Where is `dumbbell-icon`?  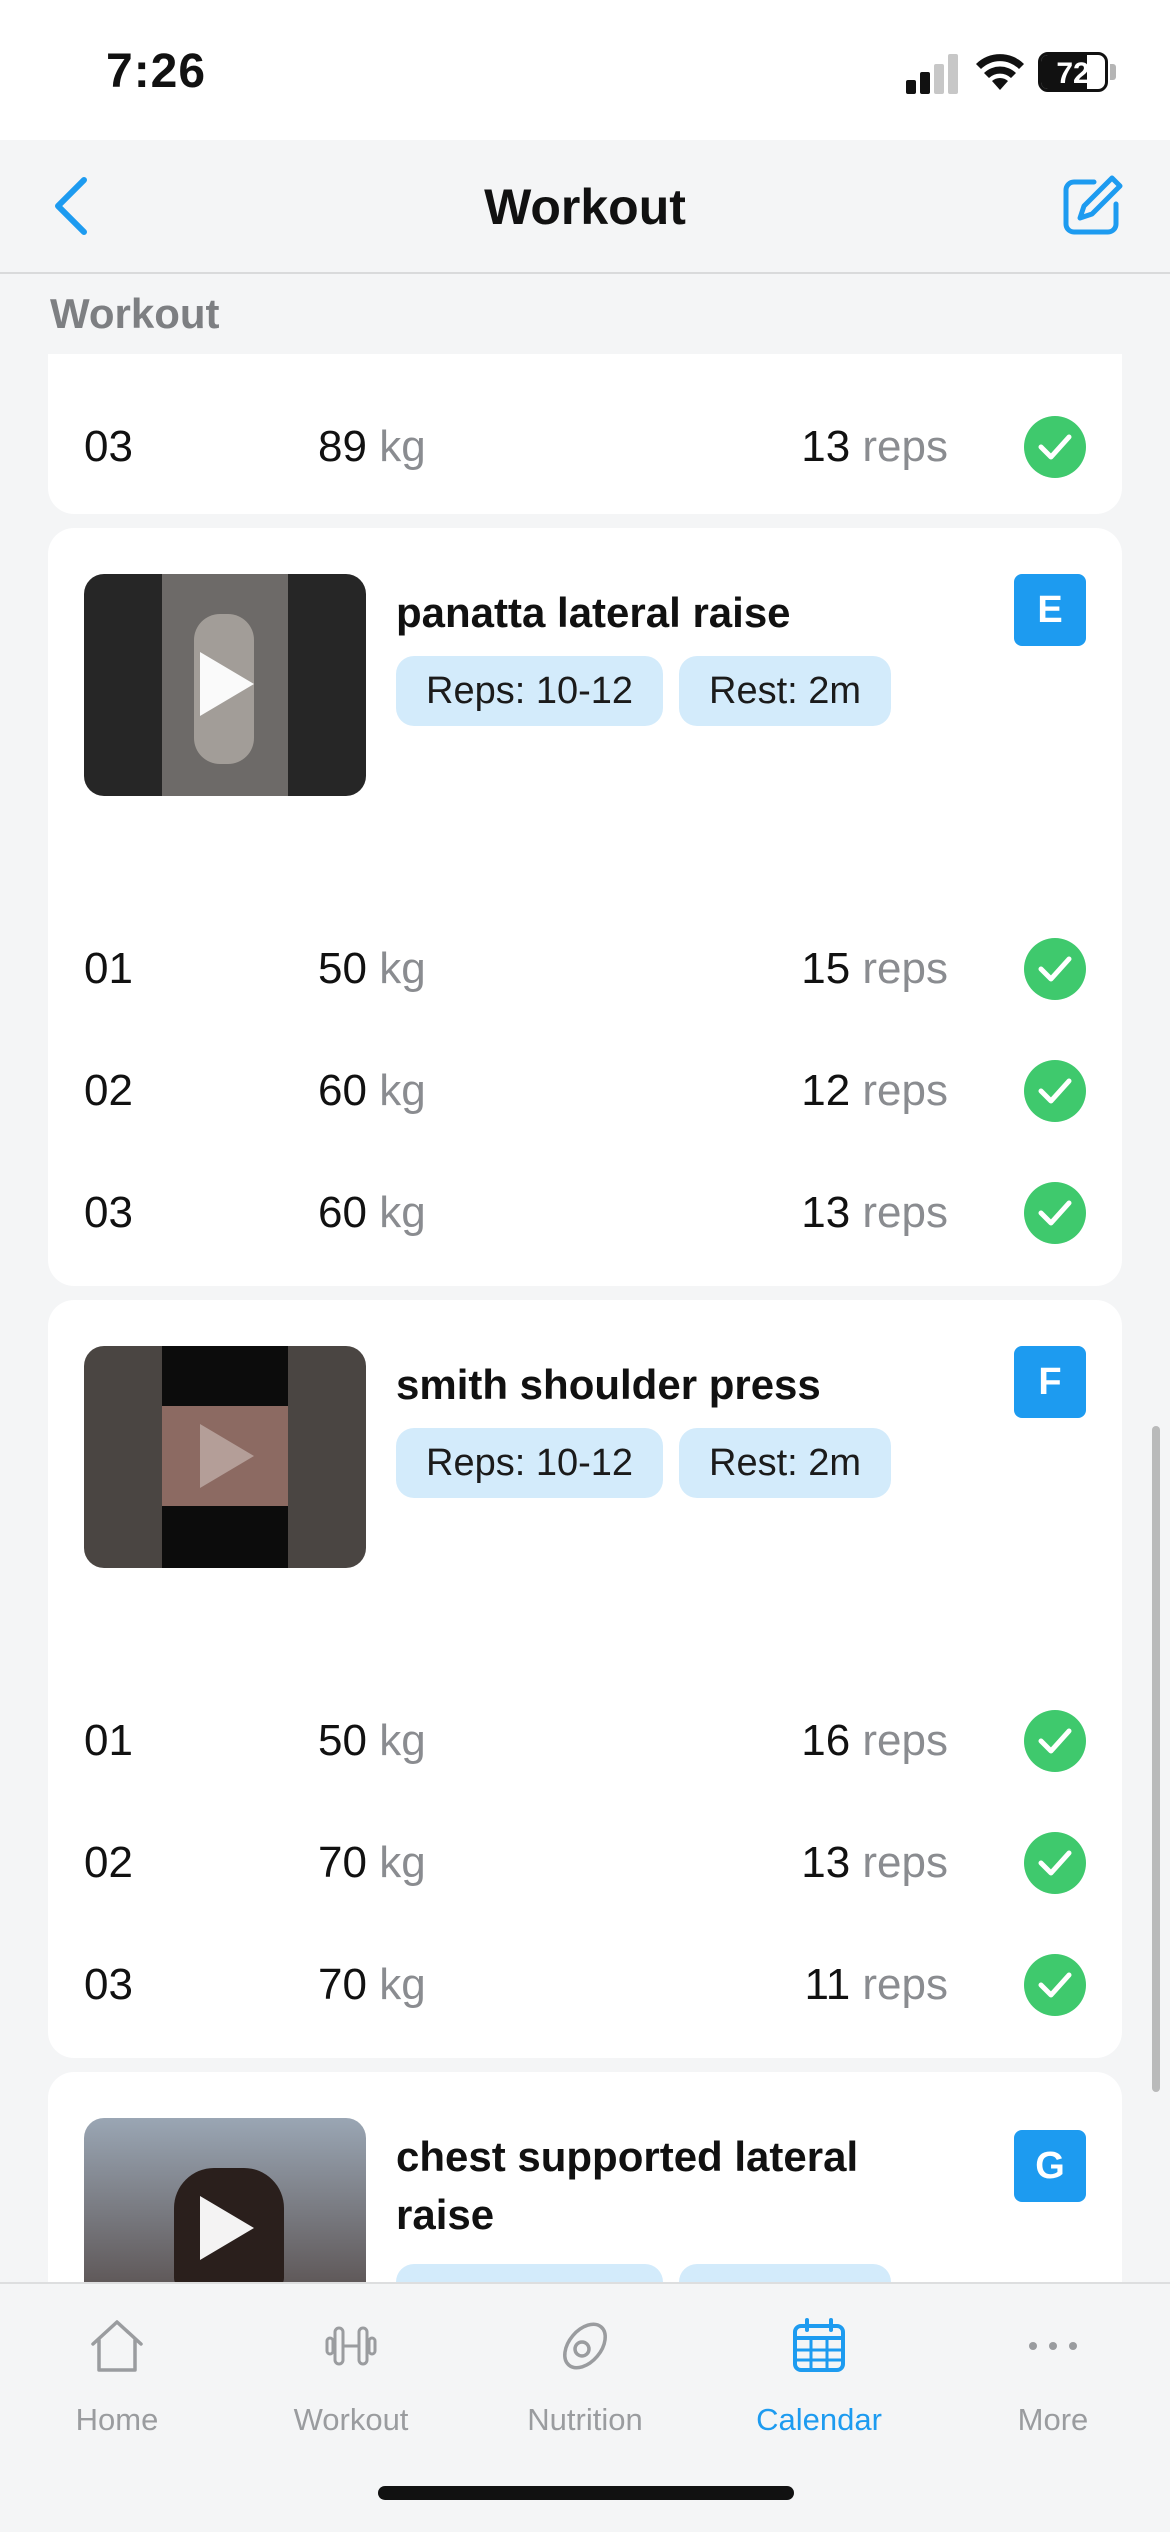
dumbbell-icon is located at coordinates (351, 2346).